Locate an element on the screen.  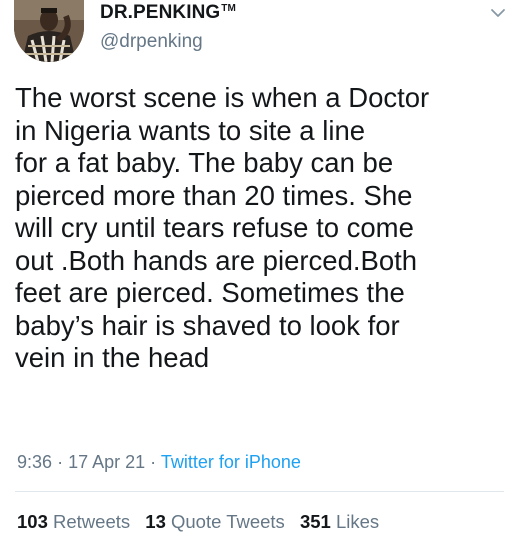
author-display-name: DR.PENKINGTM is located at coordinates (168, 13).